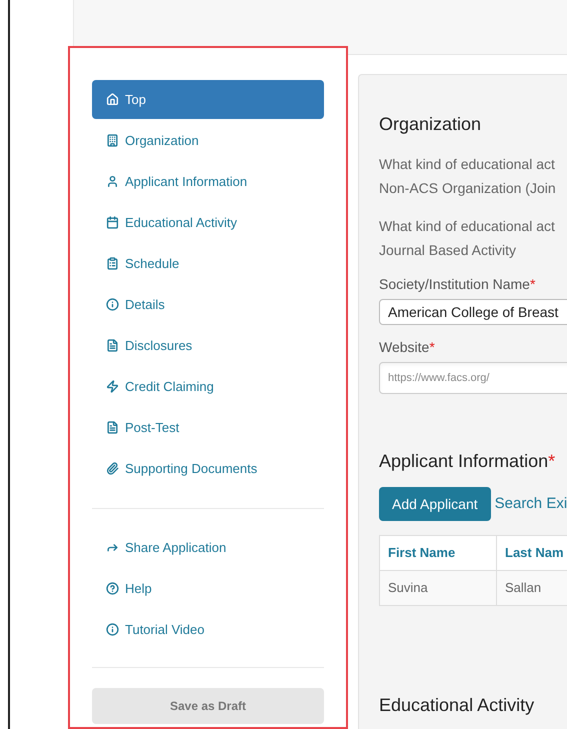  I want to click on section-title: Educational Activity, so click(457, 705).